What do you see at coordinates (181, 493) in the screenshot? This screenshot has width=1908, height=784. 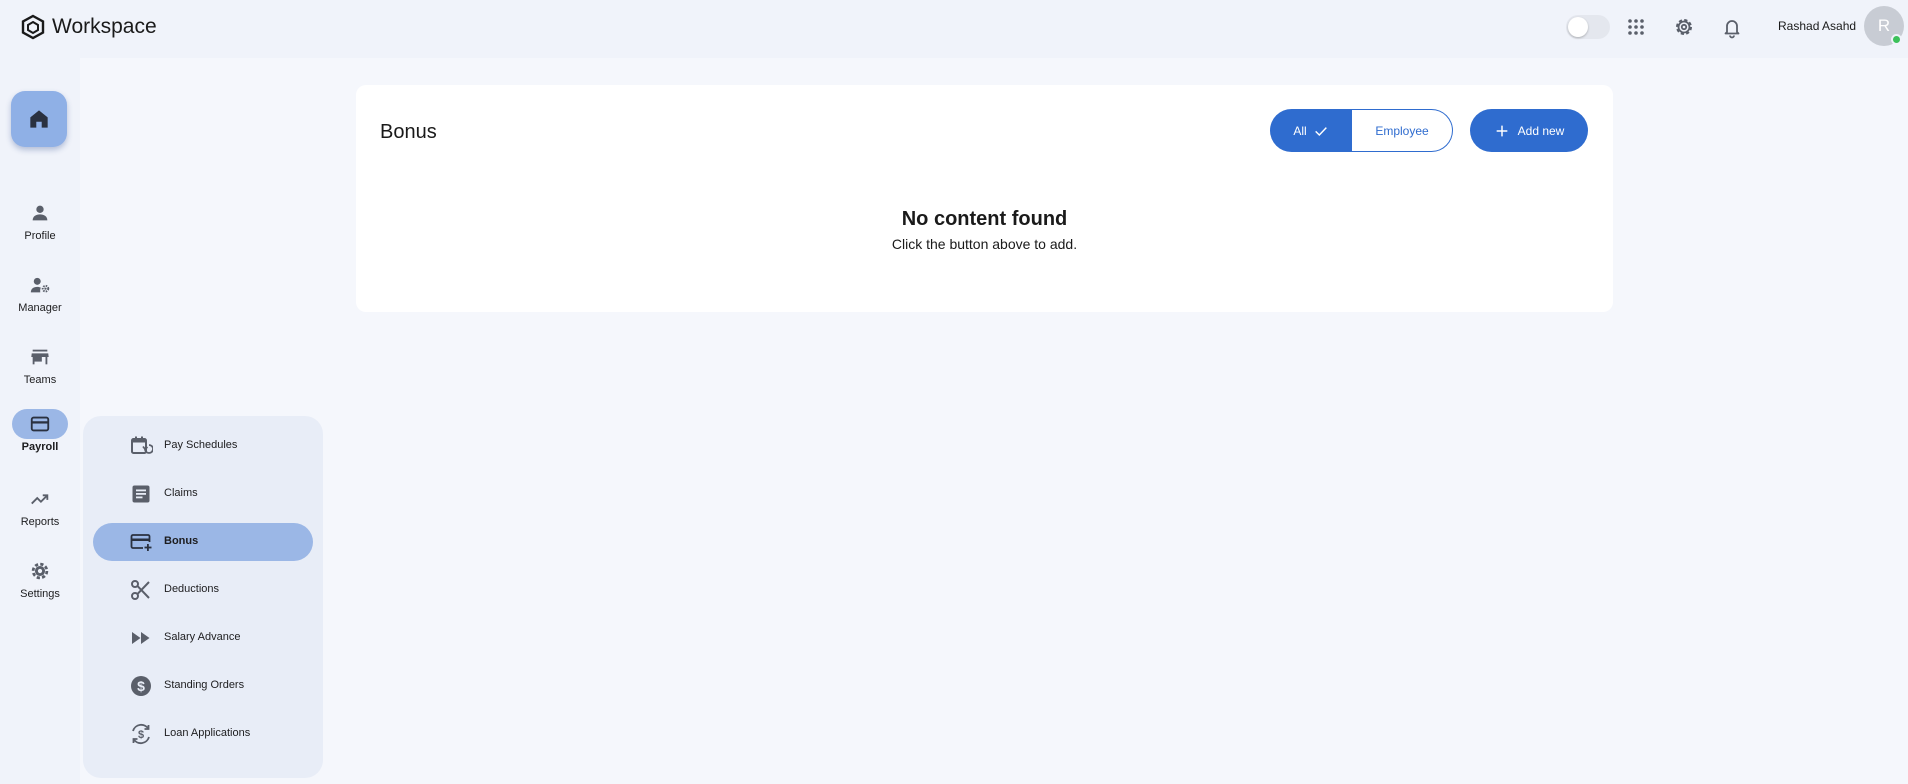 I see `submenu-label: Claims` at bounding box center [181, 493].